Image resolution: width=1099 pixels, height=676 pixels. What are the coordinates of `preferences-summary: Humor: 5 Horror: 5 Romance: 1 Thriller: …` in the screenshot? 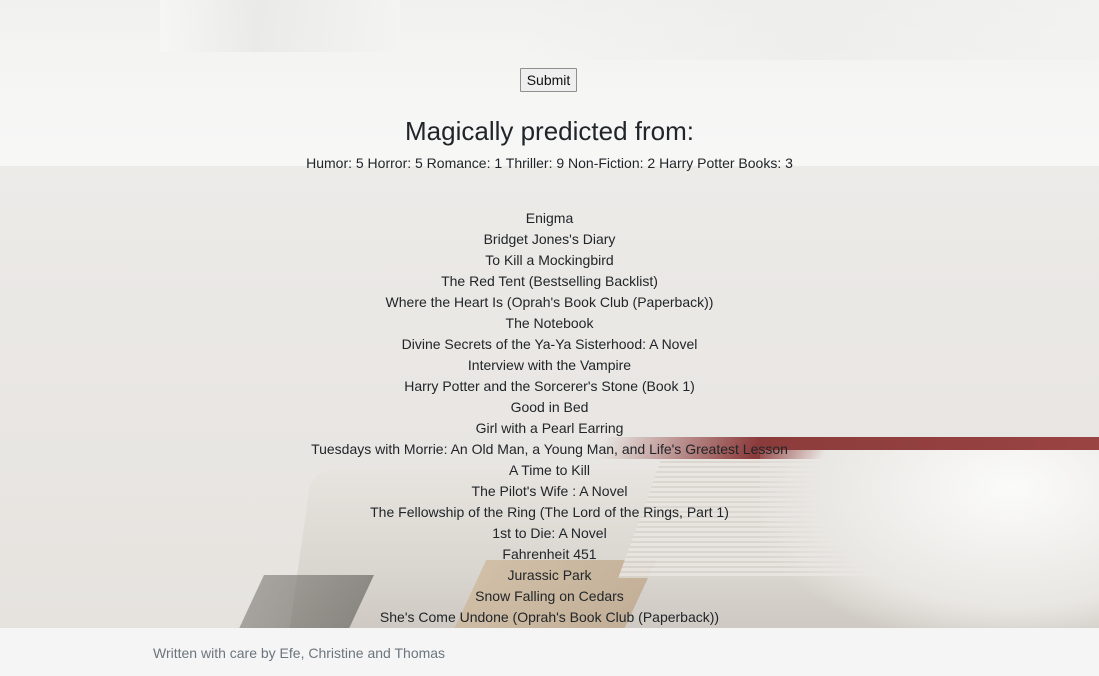 It's located at (549, 163).